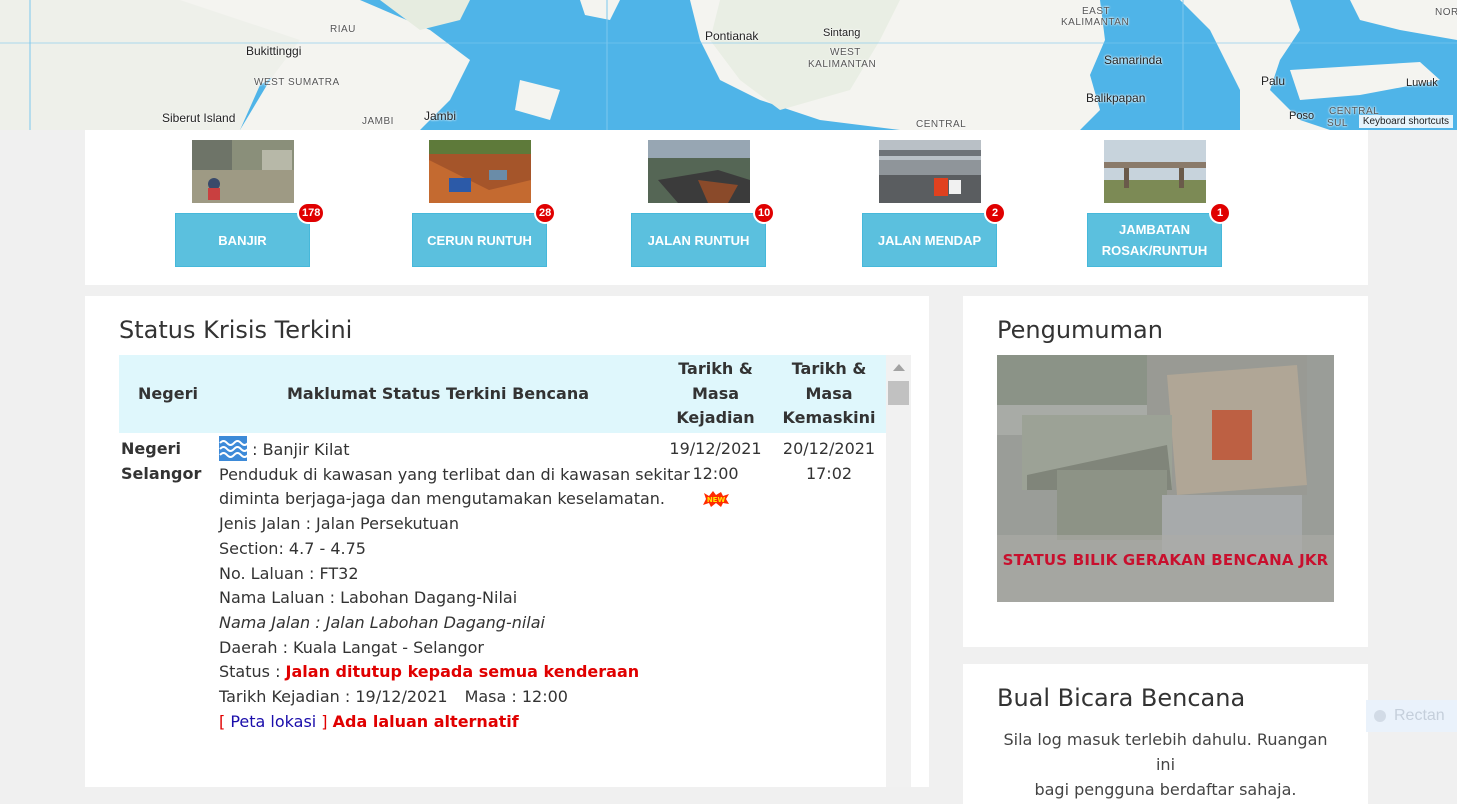 This screenshot has height=804, width=1457. Describe the element at coordinates (225, 721) in the screenshot. I see `bracket-open: [` at that location.